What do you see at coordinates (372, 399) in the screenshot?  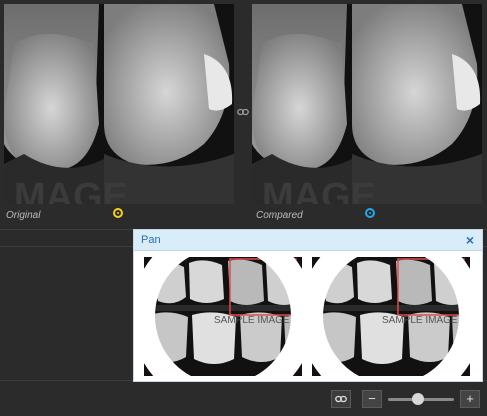 I see `zoom-out-button: −` at bounding box center [372, 399].